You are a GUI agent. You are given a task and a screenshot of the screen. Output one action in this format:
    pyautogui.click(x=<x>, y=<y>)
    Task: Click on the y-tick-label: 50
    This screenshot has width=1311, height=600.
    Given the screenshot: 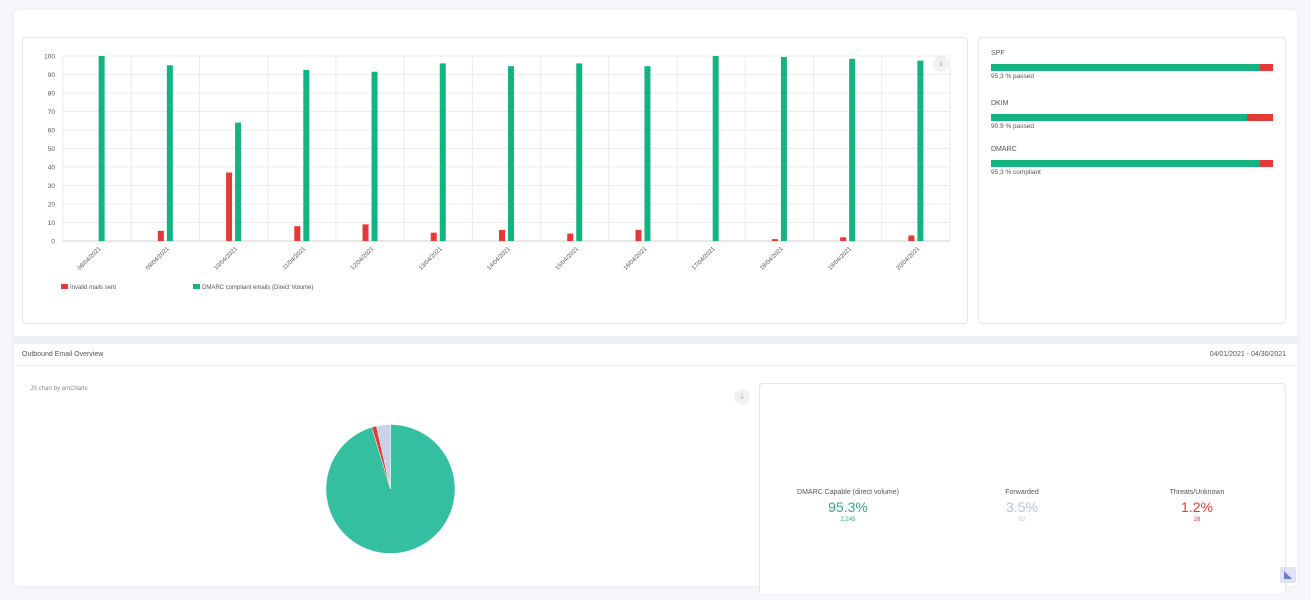 What is the action you would take?
    pyautogui.click(x=52, y=149)
    